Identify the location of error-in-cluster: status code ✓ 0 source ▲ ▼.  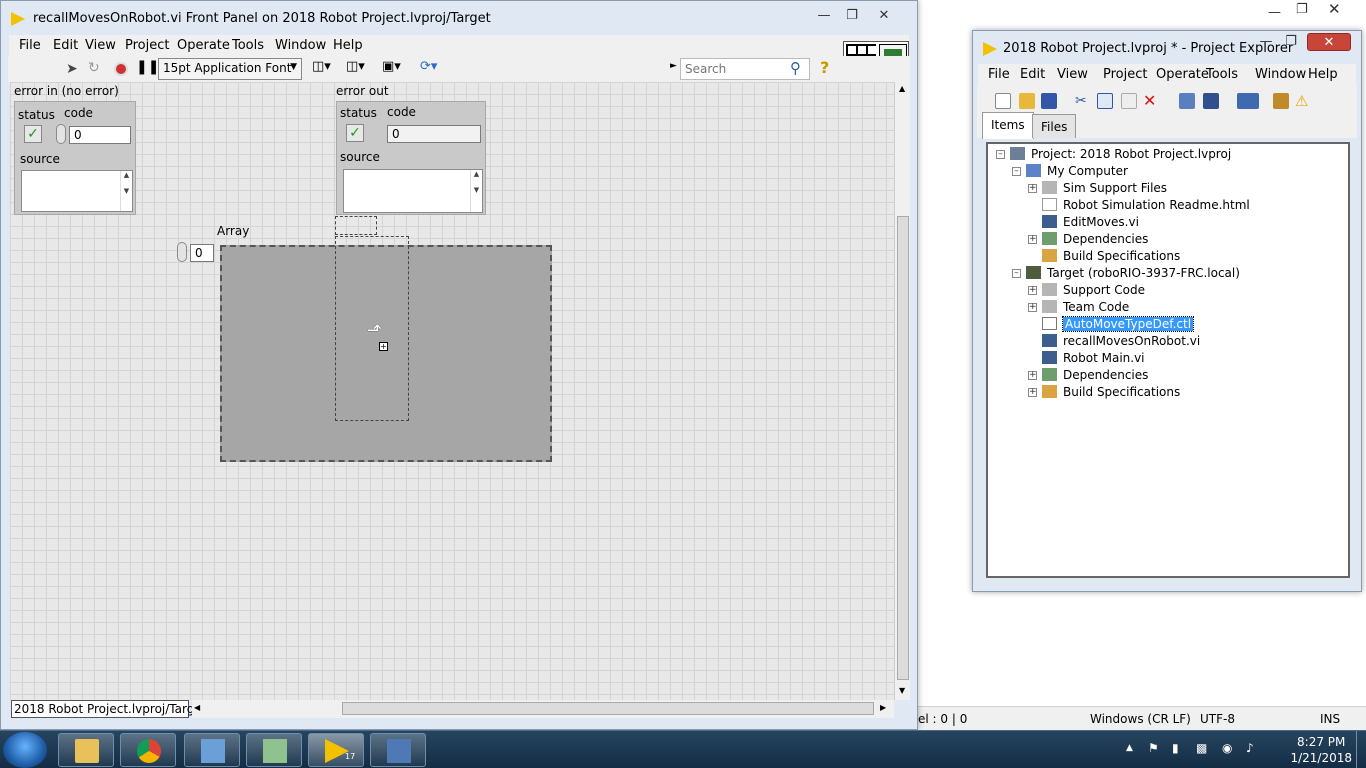
(75, 158).